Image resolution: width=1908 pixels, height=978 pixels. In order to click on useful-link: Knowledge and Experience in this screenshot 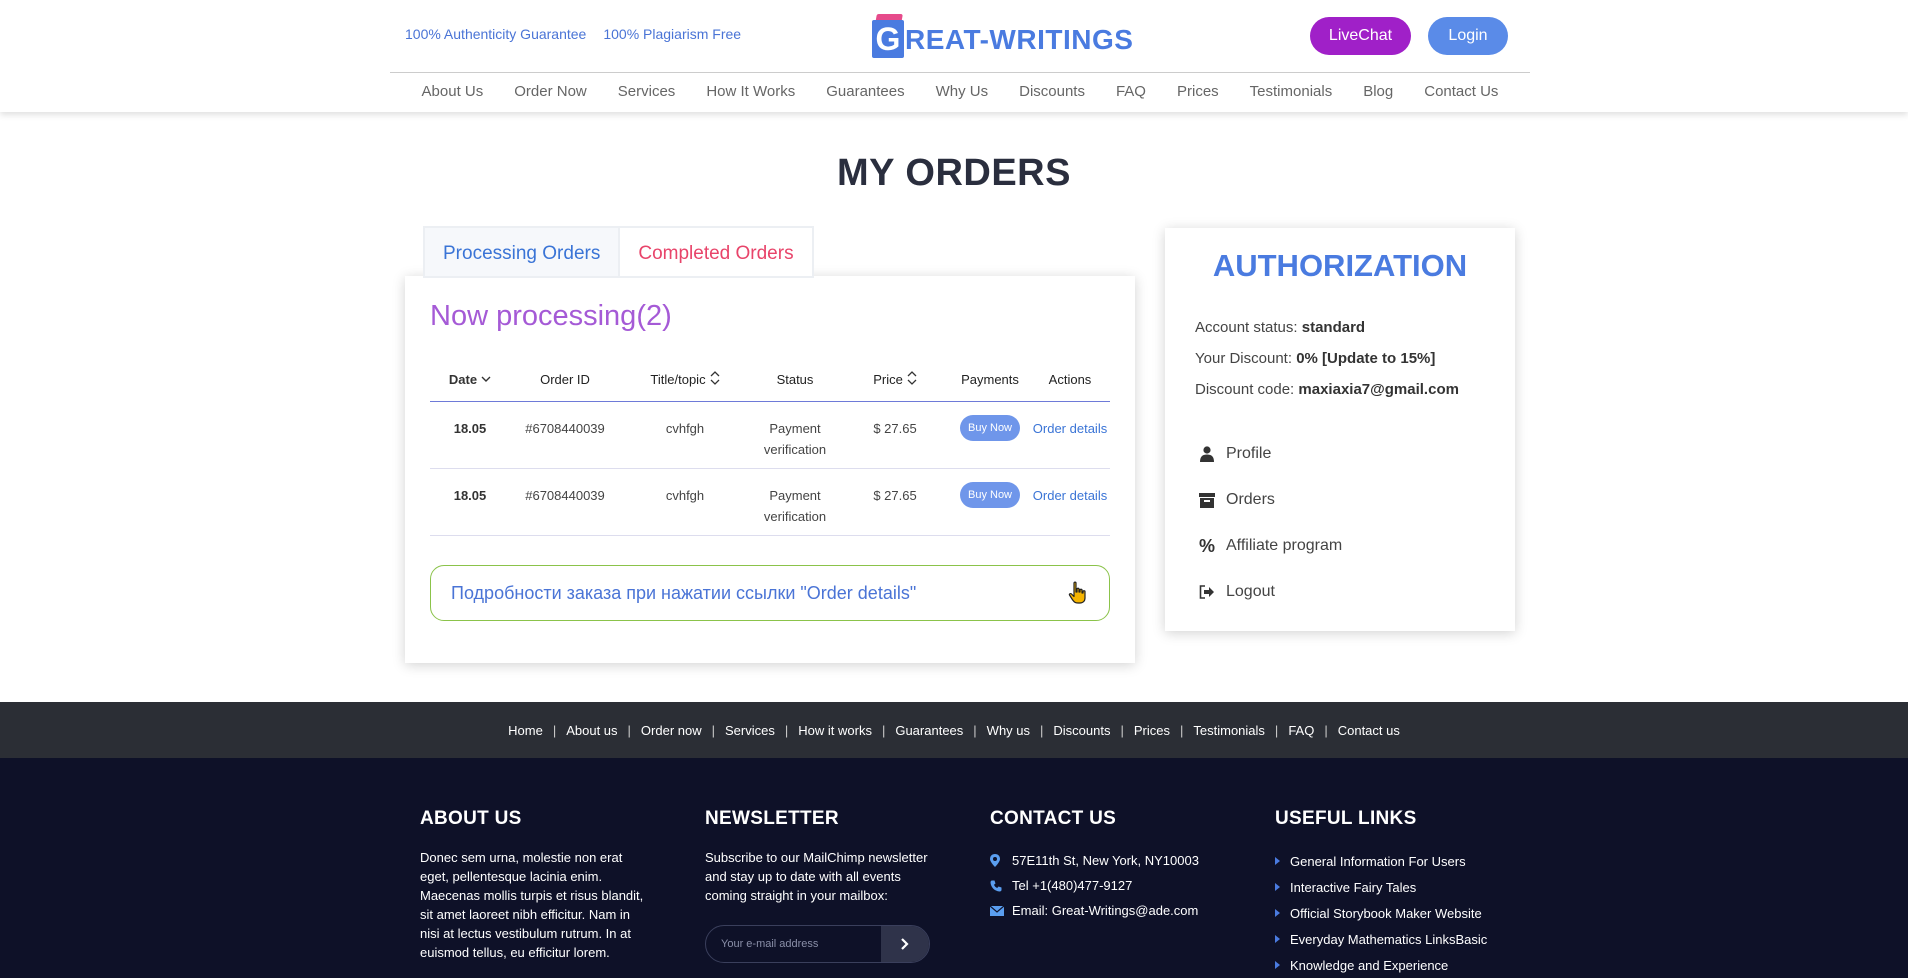, I will do `click(1381, 965)`.